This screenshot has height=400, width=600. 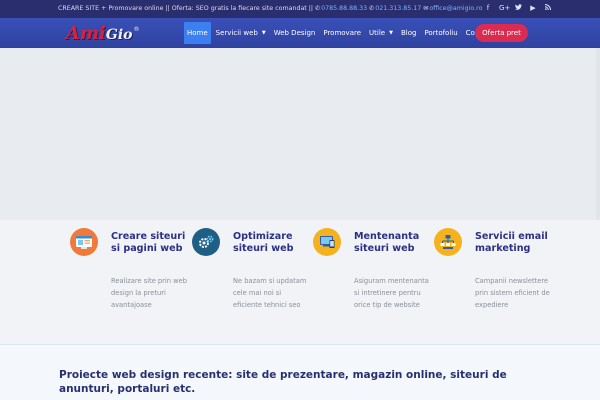 What do you see at coordinates (504, 8) in the screenshot?
I see `google-plus-icon: G+` at bounding box center [504, 8].